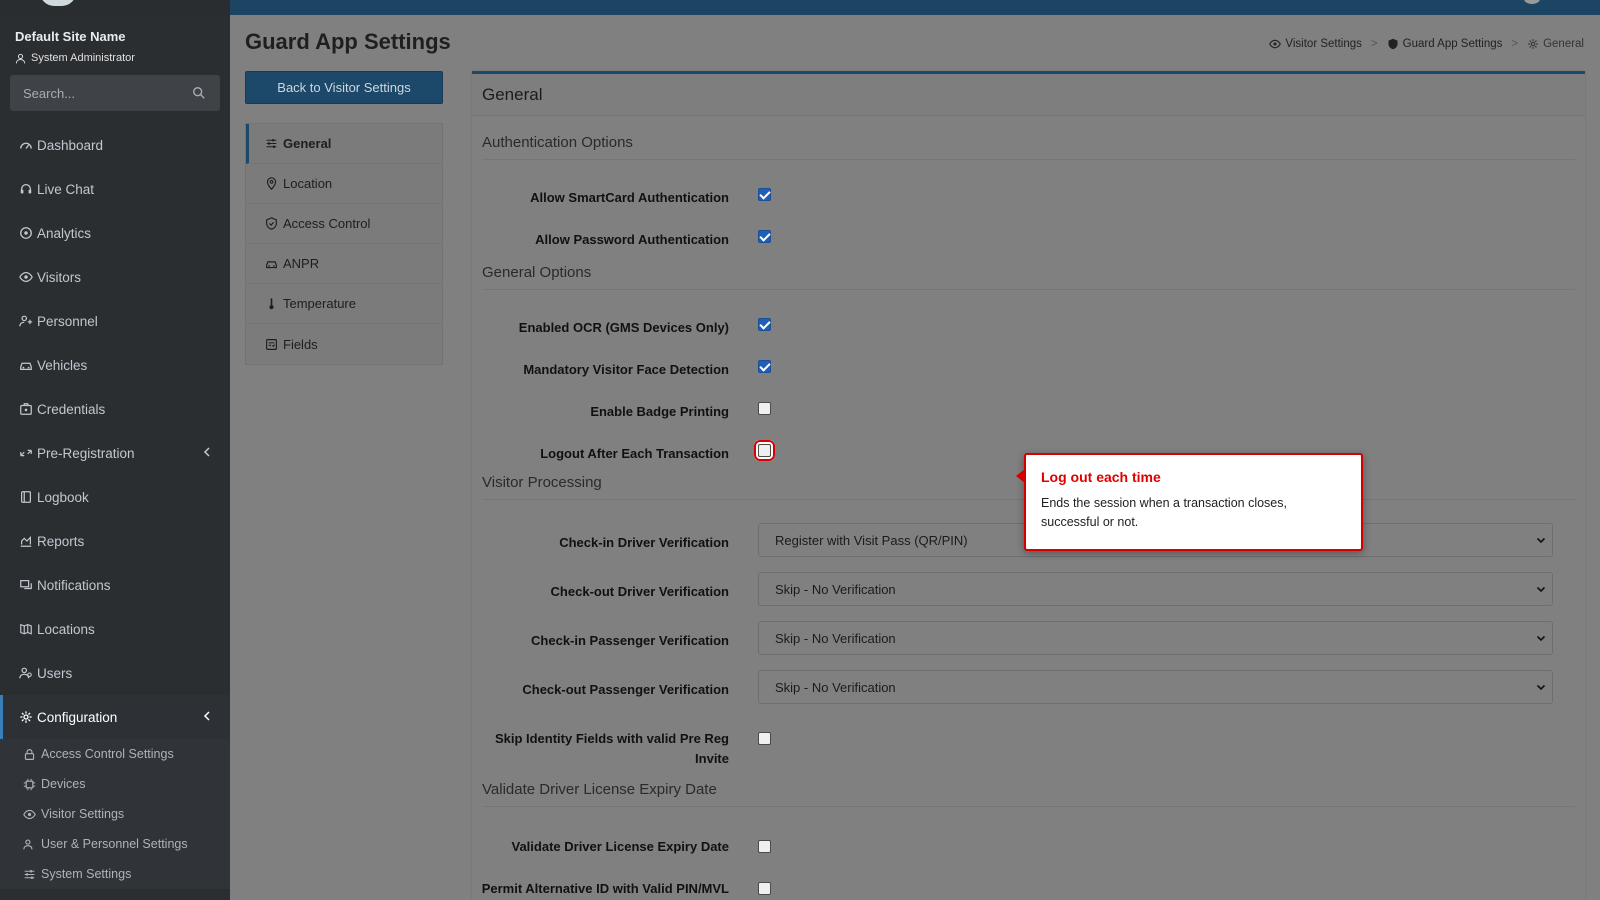 The height and width of the screenshot is (900, 1600). What do you see at coordinates (764, 450) in the screenshot?
I see `checkbox-logout-after-each-transaction` at bounding box center [764, 450].